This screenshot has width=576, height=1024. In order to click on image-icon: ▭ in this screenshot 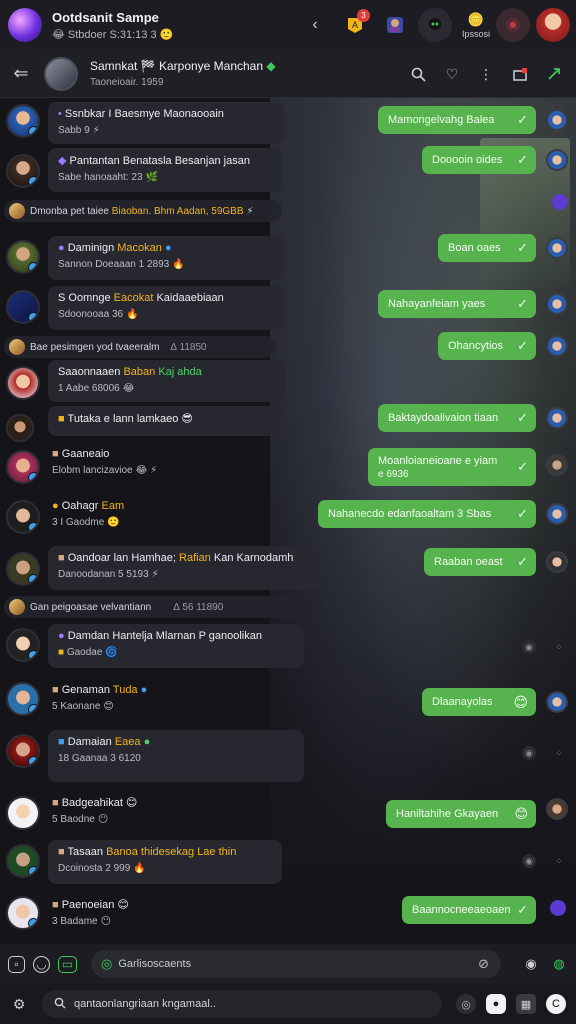, I will do `click(67, 964)`.